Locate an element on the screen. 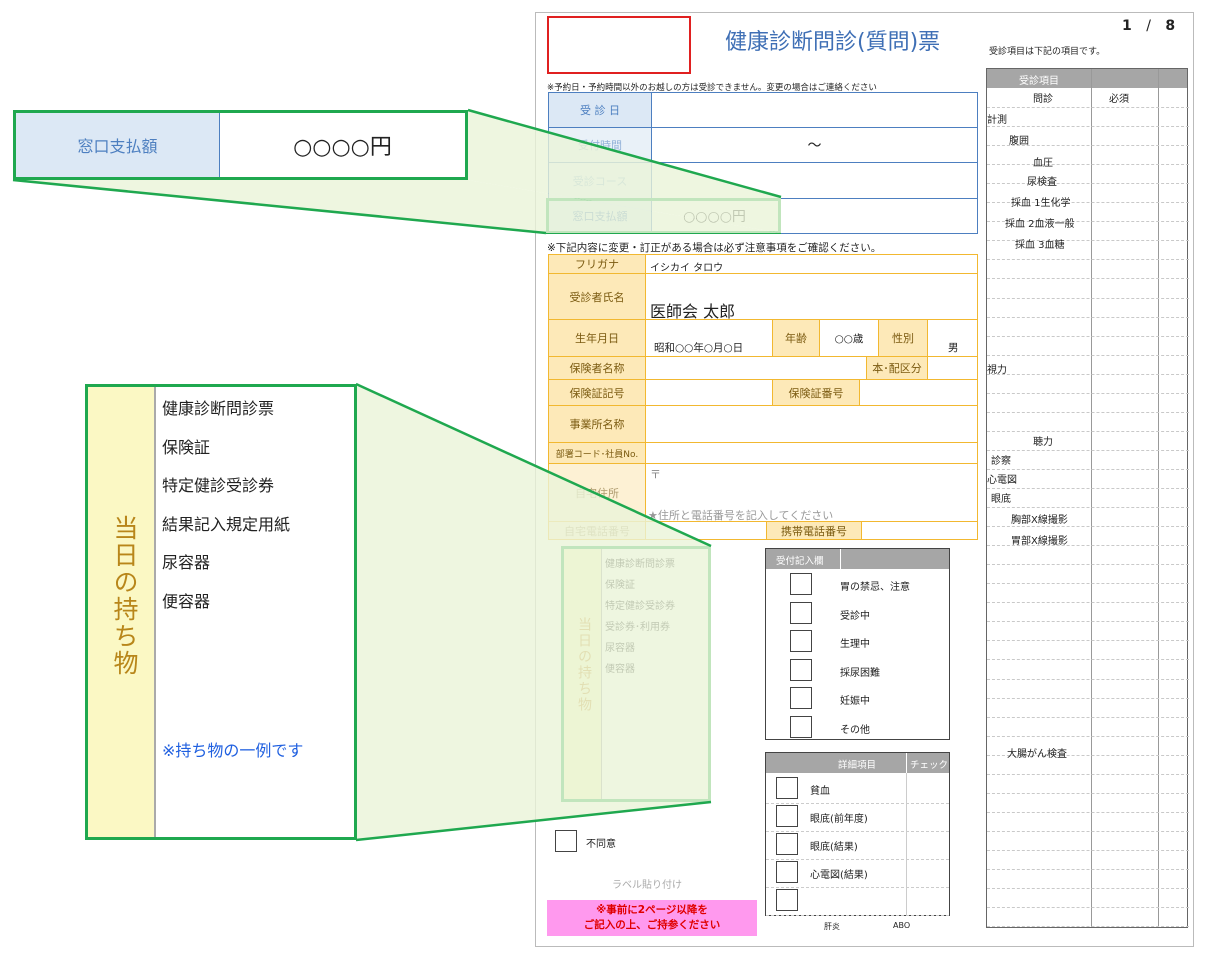 The height and width of the screenshot is (958, 1215). payment-callout-line-bottom is located at coordinates (279, 206).